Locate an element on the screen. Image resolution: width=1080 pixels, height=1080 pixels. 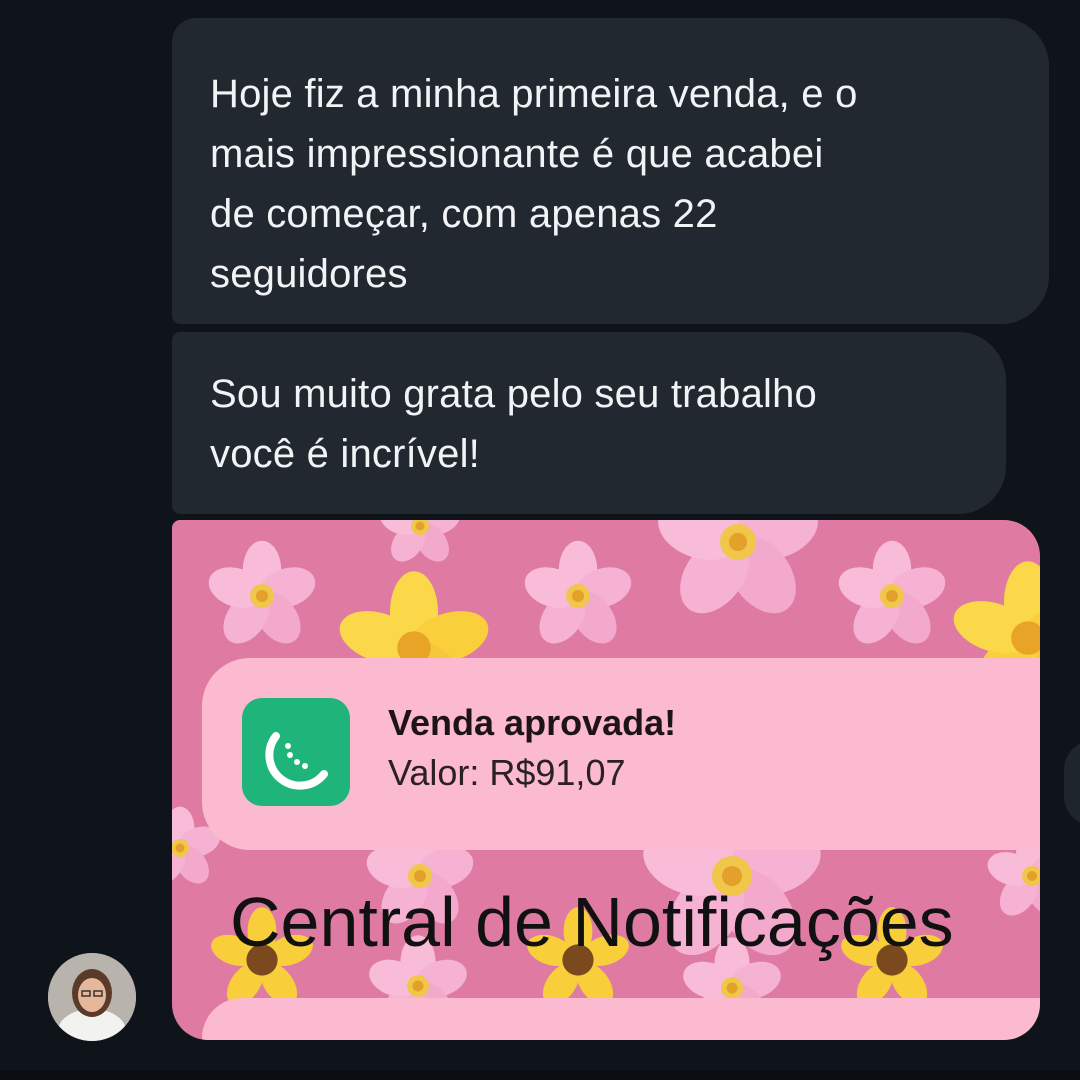
notification-title: Venda aprovada! is located at coordinates (532, 722).